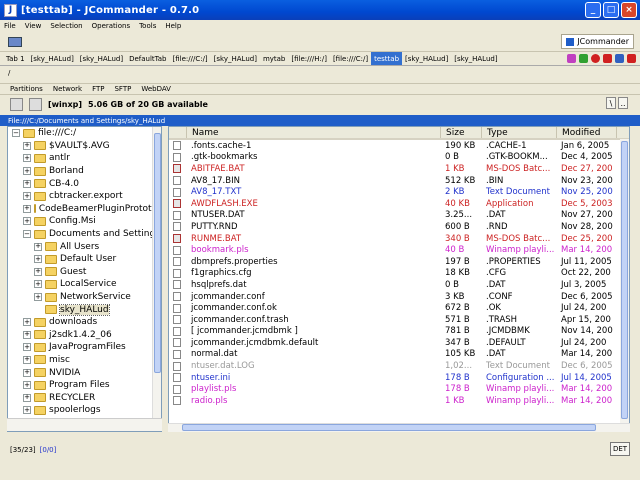 This screenshot has height=480, width=640. I want to click on tree-node: + antlr, so click(84, 158).